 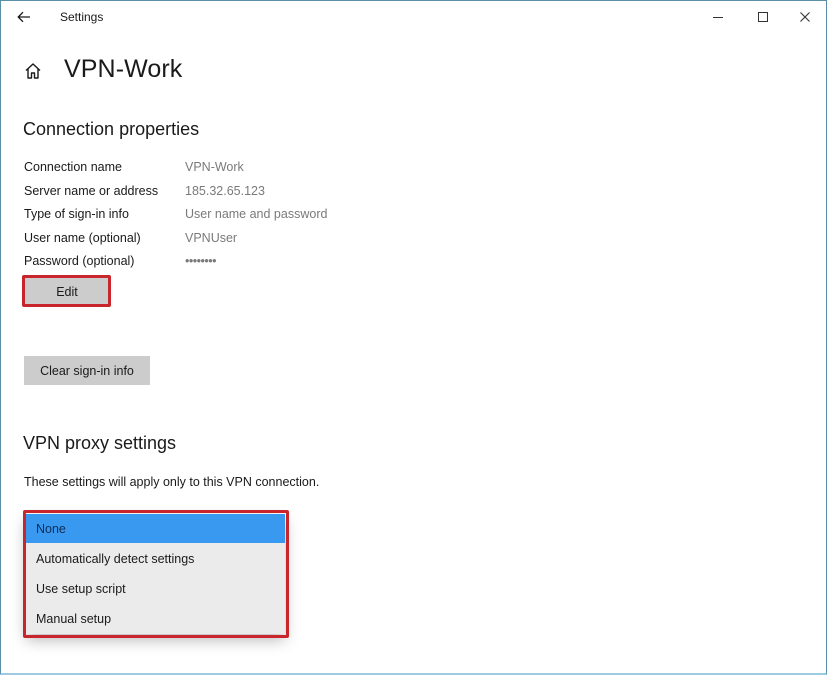 I want to click on dropdown-highlight-box, so click(x=156, y=574).